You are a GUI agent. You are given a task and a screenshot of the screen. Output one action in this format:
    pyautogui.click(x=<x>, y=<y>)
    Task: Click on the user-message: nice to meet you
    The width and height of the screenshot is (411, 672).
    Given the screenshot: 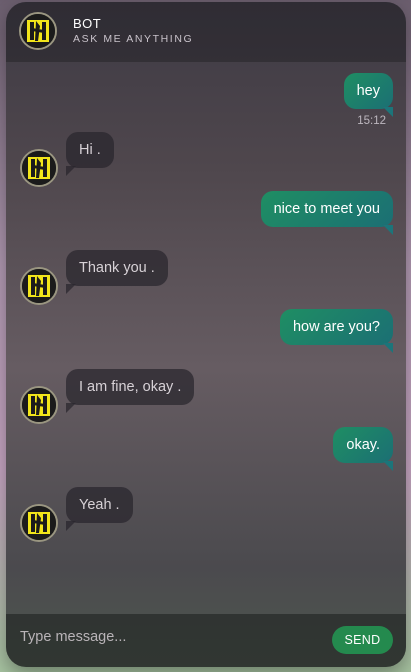 What is the action you would take?
    pyautogui.click(x=327, y=213)
    